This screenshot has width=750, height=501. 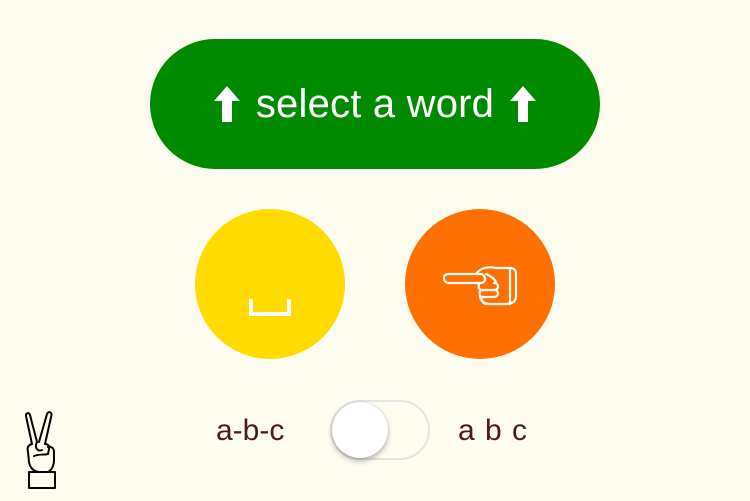 I want to click on select-word-label: select a word, so click(x=375, y=103).